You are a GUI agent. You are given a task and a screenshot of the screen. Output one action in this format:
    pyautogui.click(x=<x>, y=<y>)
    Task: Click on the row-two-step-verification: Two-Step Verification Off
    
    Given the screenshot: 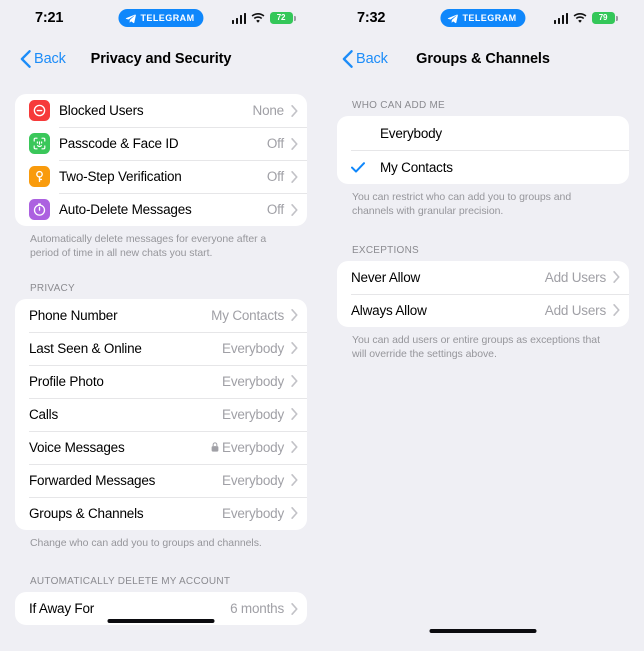 What is the action you would take?
    pyautogui.click(x=161, y=176)
    